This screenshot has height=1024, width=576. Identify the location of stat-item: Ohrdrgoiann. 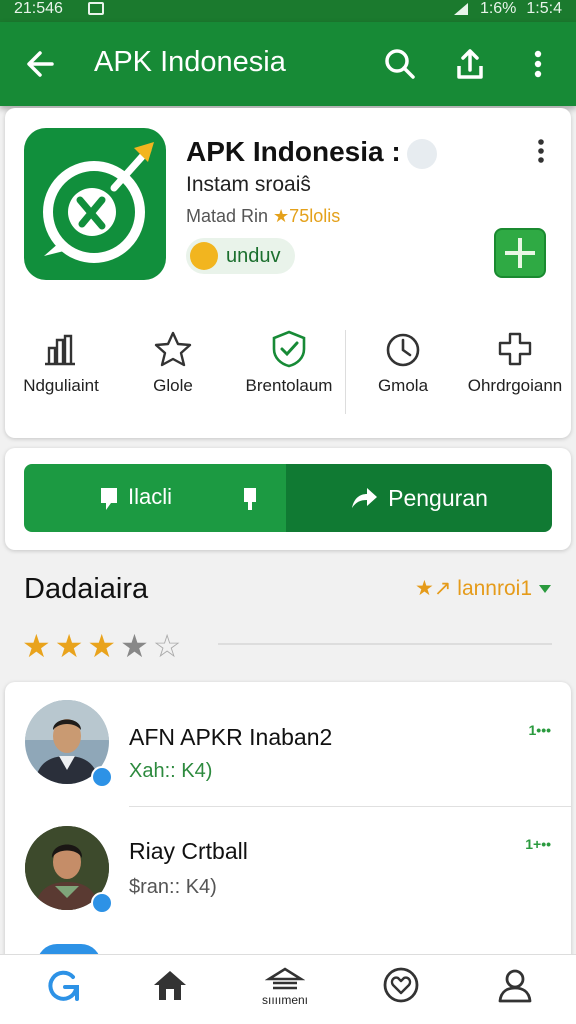
(515, 363).